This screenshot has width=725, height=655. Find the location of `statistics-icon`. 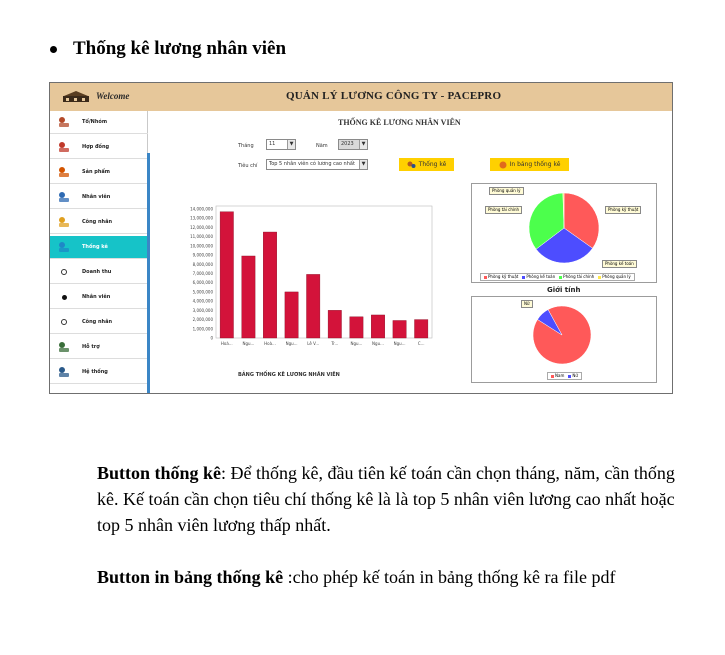

statistics-icon is located at coordinates (411, 164).